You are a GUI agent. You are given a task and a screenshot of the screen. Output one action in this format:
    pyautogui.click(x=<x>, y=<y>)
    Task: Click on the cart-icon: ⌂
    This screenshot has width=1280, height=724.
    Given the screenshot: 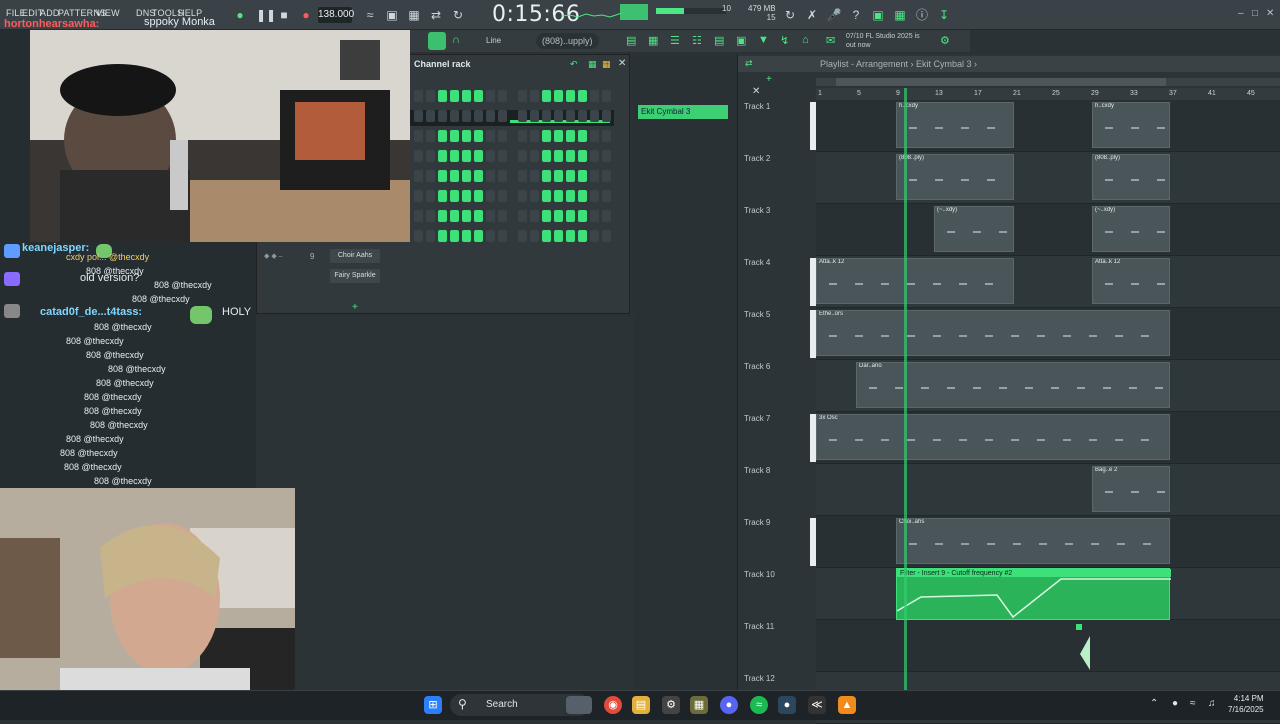 What is the action you would take?
    pyautogui.click(x=805, y=40)
    